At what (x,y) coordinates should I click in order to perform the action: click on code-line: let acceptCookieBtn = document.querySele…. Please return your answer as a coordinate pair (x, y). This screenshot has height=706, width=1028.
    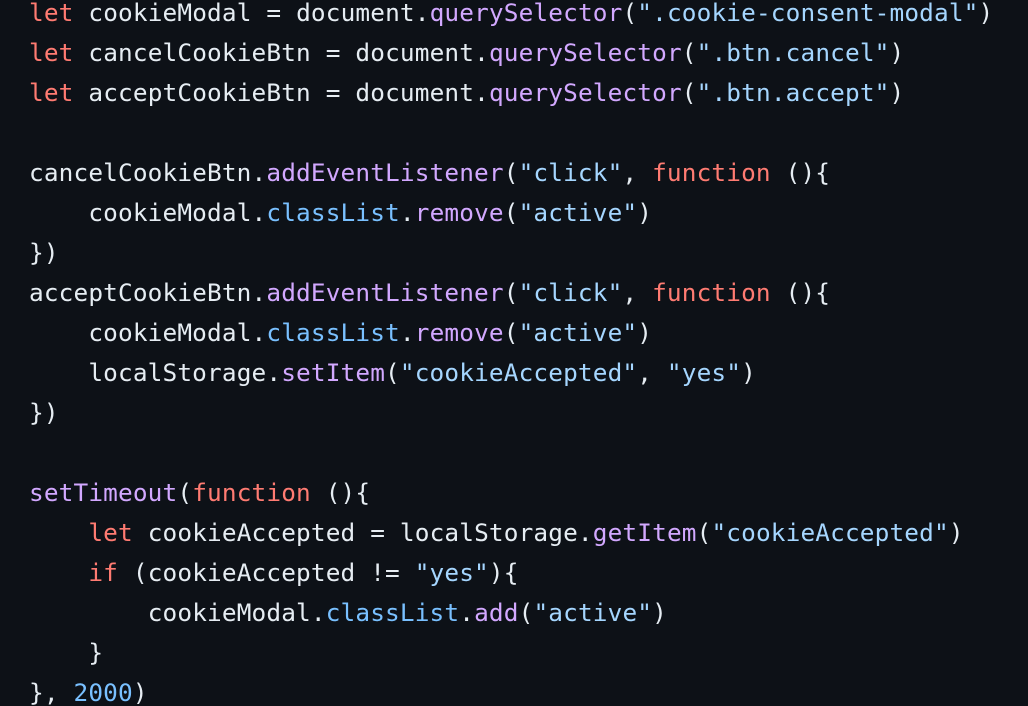
    Looking at the image, I should click on (511, 93).